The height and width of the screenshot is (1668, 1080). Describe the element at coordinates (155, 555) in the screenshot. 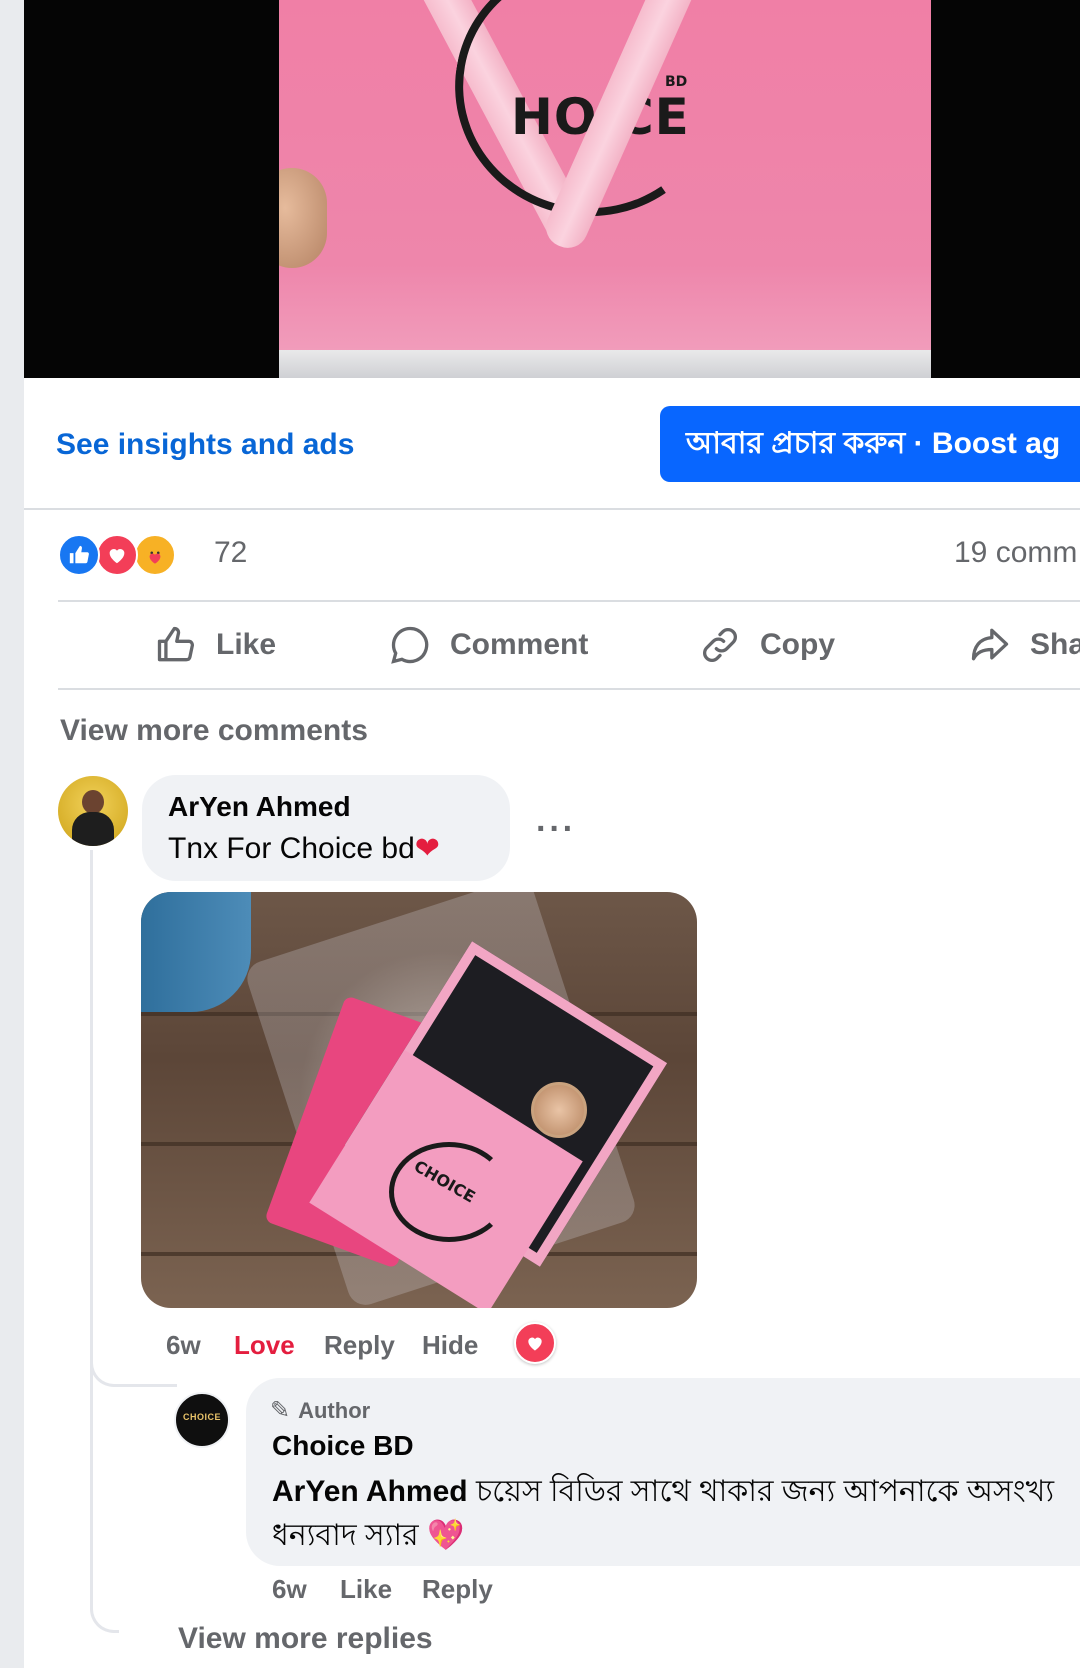

I see `care-icon` at that location.